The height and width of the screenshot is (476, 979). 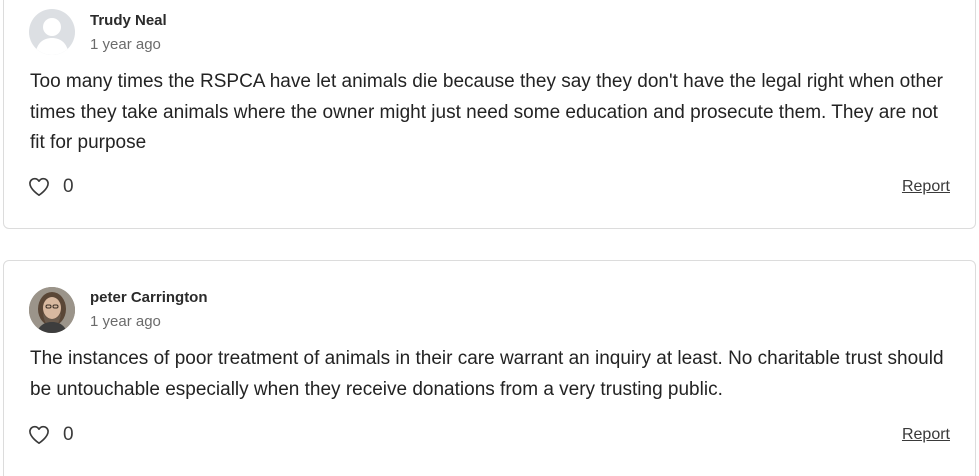 I want to click on author-name: Trudy Neal, so click(x=128, y=20).